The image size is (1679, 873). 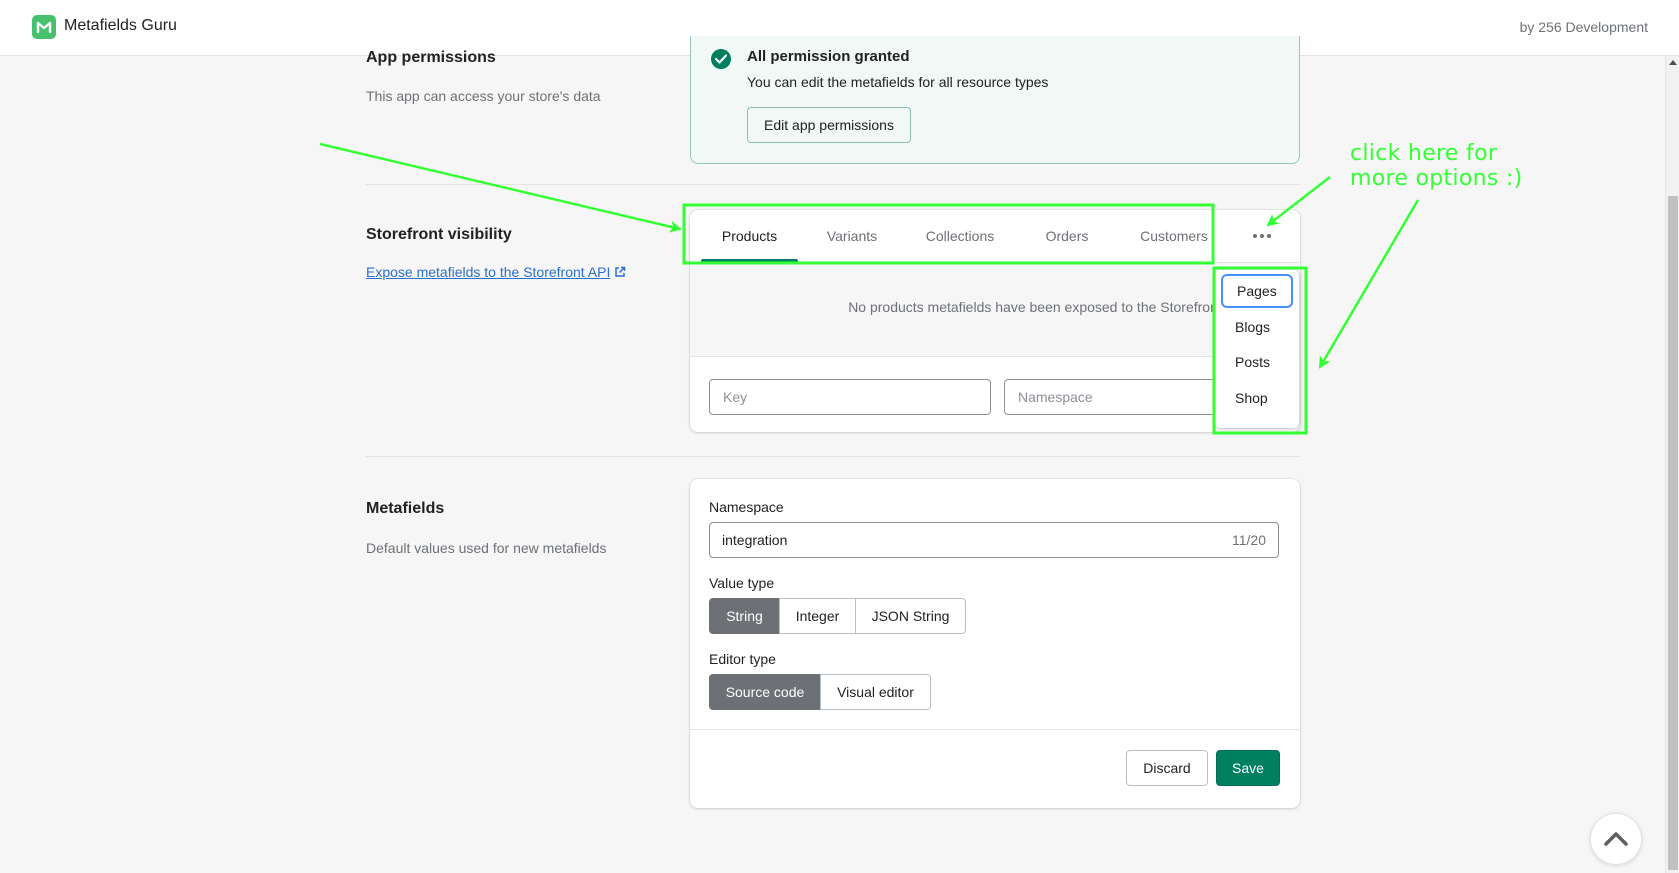 What do you see at coordinates (1583, 27) in the screenshot?
I see `developer-credit: by 256 Development` at bounding box center [1583, 27].